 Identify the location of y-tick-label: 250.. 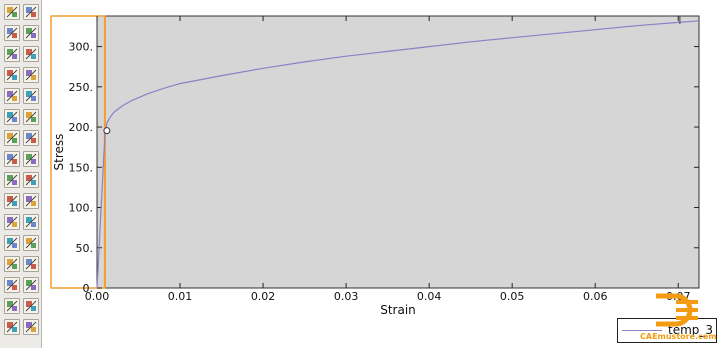
(81, 87).